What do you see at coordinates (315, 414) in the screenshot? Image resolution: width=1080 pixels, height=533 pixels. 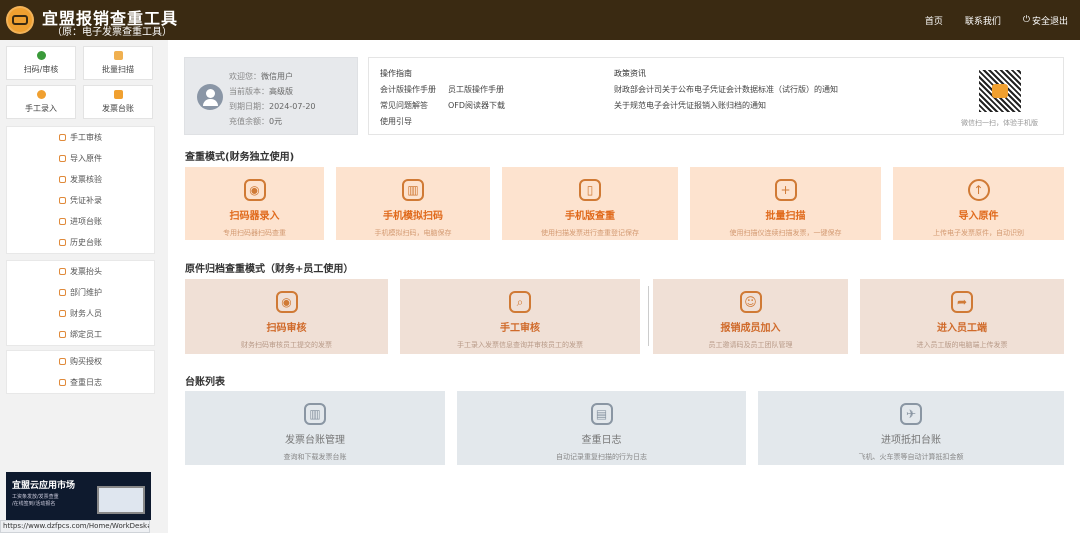 I see `books-icon: ▥` at bounding box center [315, 414].